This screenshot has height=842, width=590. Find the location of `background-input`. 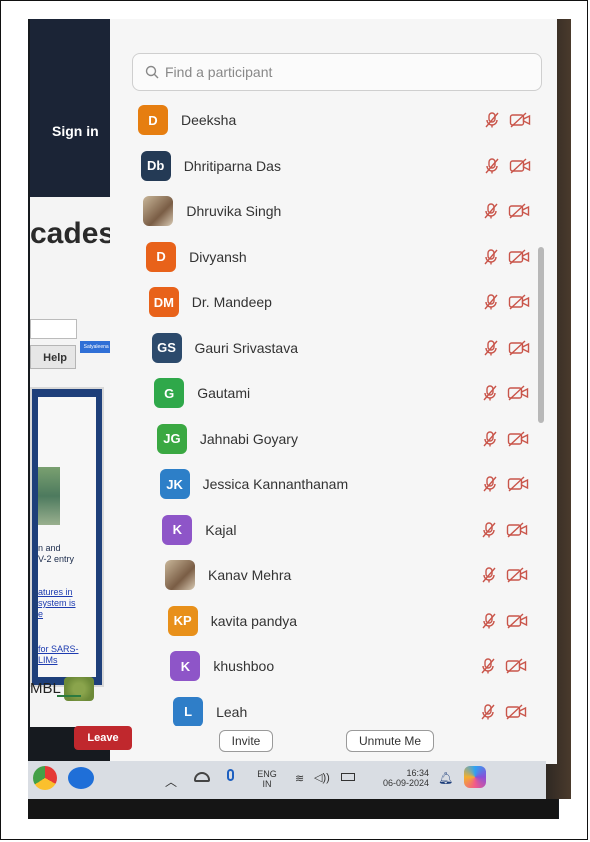

background-input is located at coordinates (53, 329).